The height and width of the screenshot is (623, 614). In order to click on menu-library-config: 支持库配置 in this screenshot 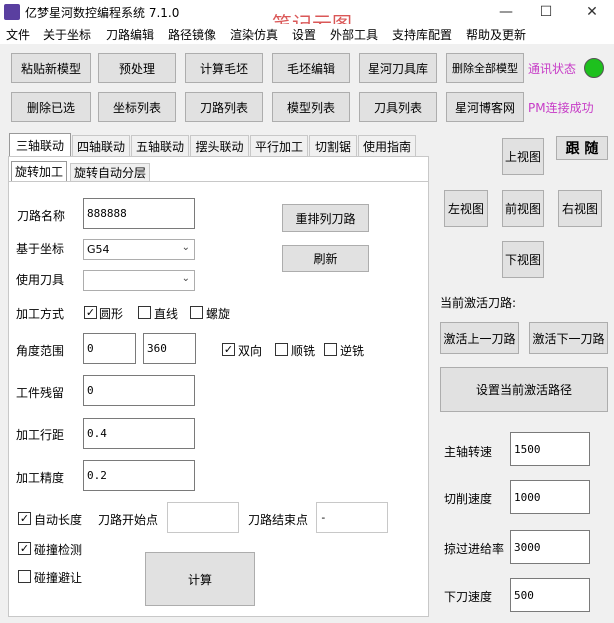, I will do `click(422, 34)`.